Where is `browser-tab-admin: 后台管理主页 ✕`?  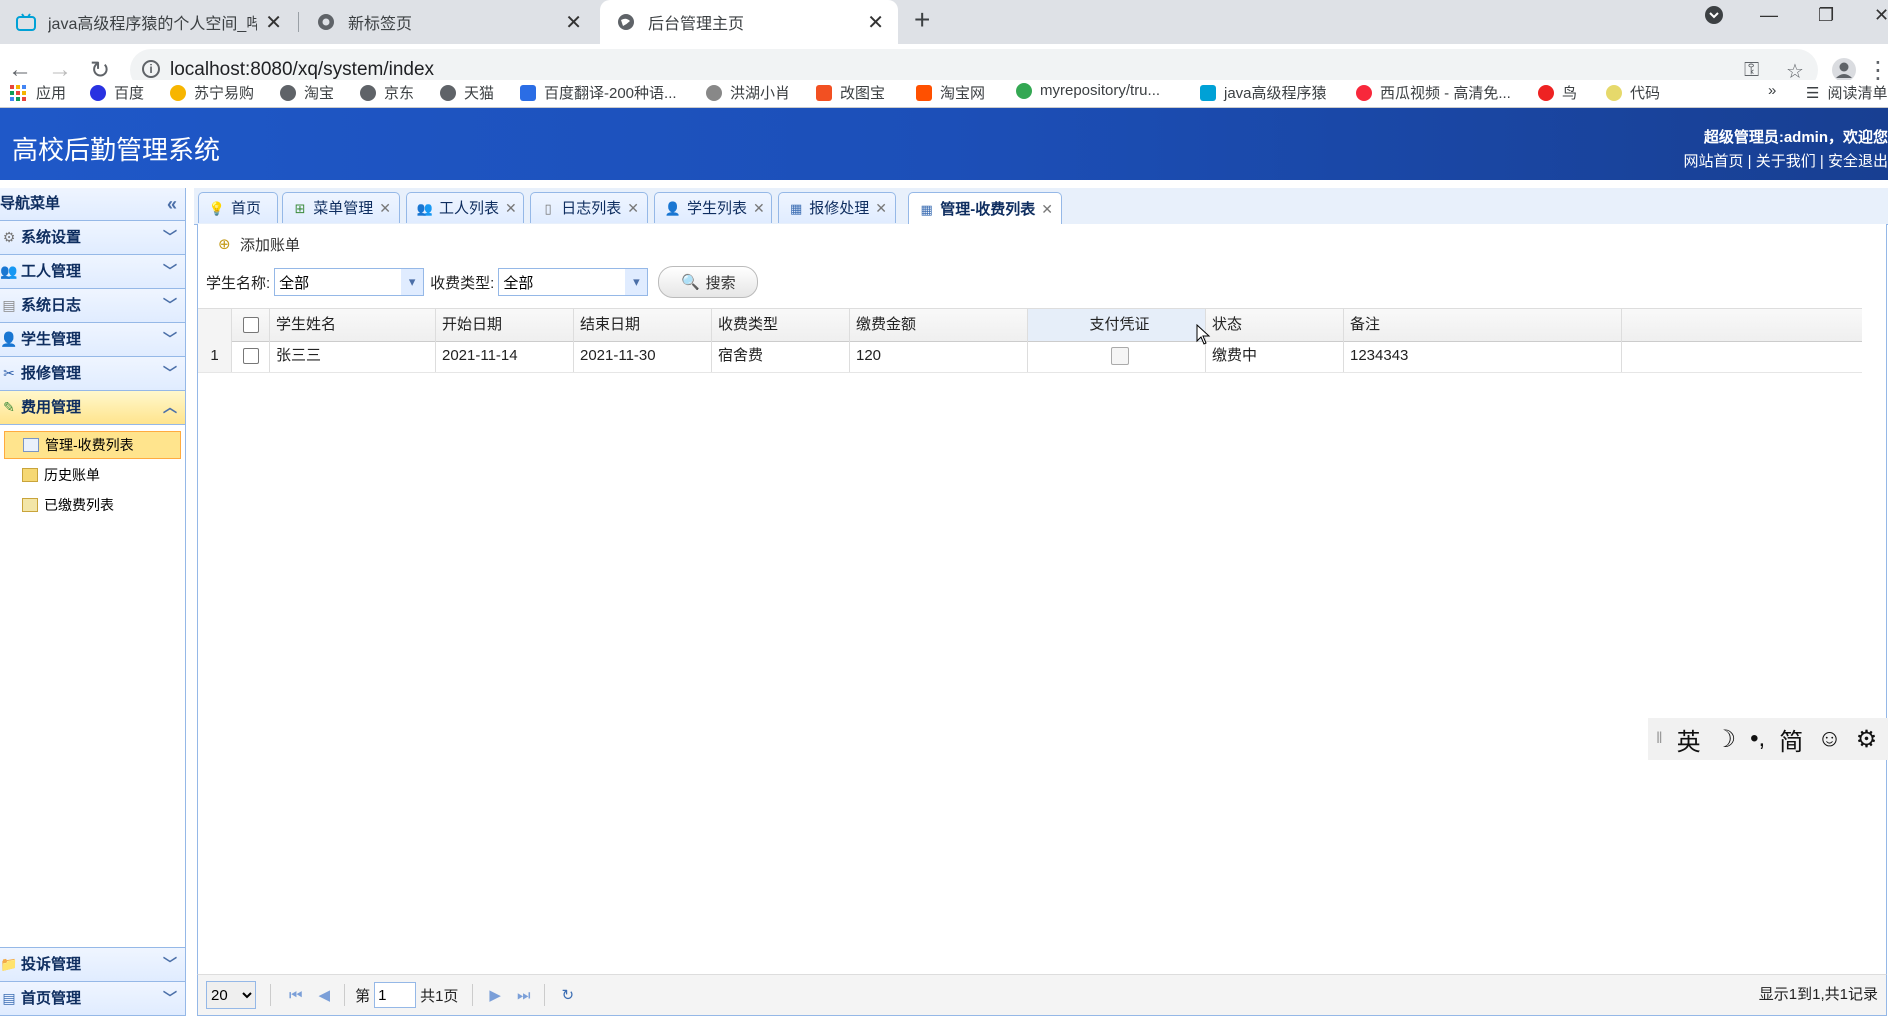
browser-tab-admin: 后台管理主页 ✕ is located at coordinates (749, 22).